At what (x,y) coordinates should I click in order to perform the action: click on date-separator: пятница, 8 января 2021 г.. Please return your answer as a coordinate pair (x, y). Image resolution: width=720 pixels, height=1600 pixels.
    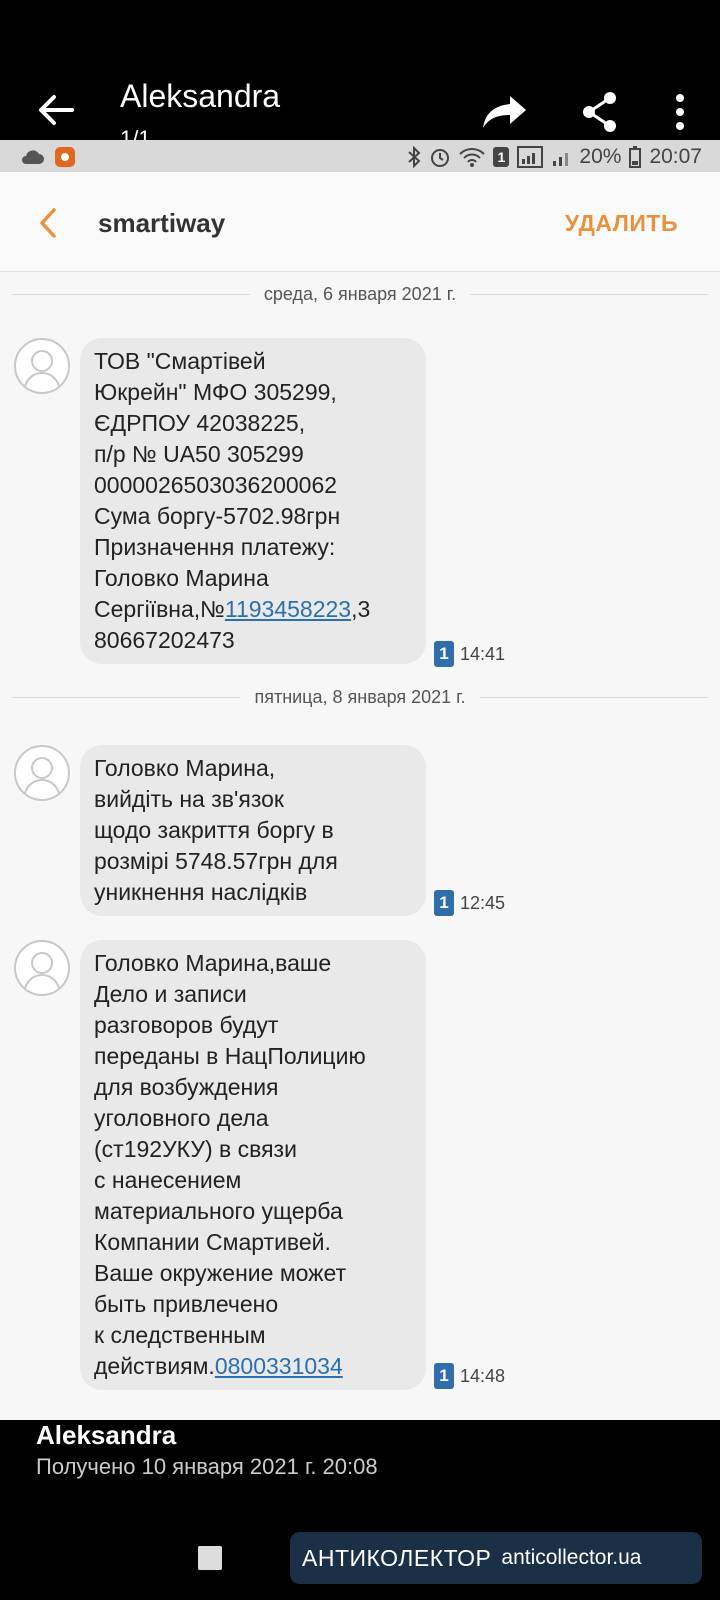
    Looking at the image, I should click on (360, 697).